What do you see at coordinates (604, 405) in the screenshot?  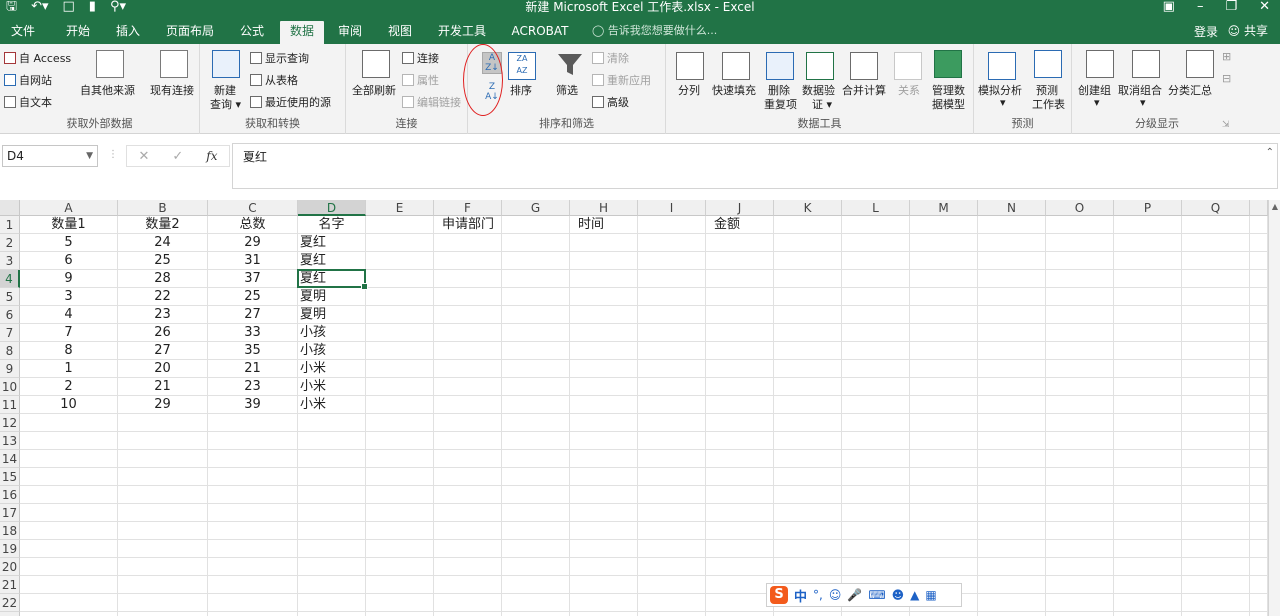 I see `cell-h11` at bounding box center [604, 405].